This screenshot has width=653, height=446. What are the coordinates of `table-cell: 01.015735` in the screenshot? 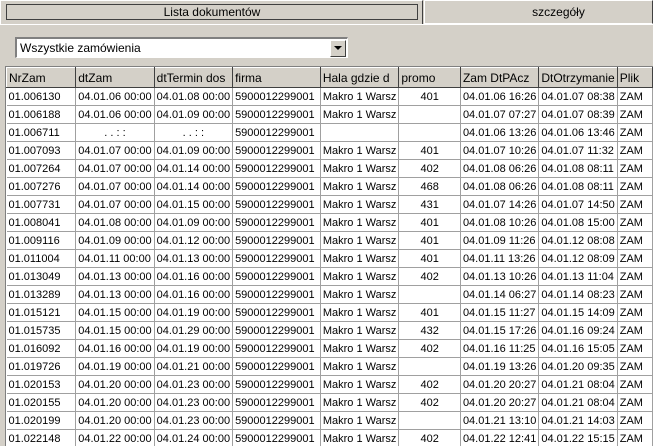 It's located at (41, 331).